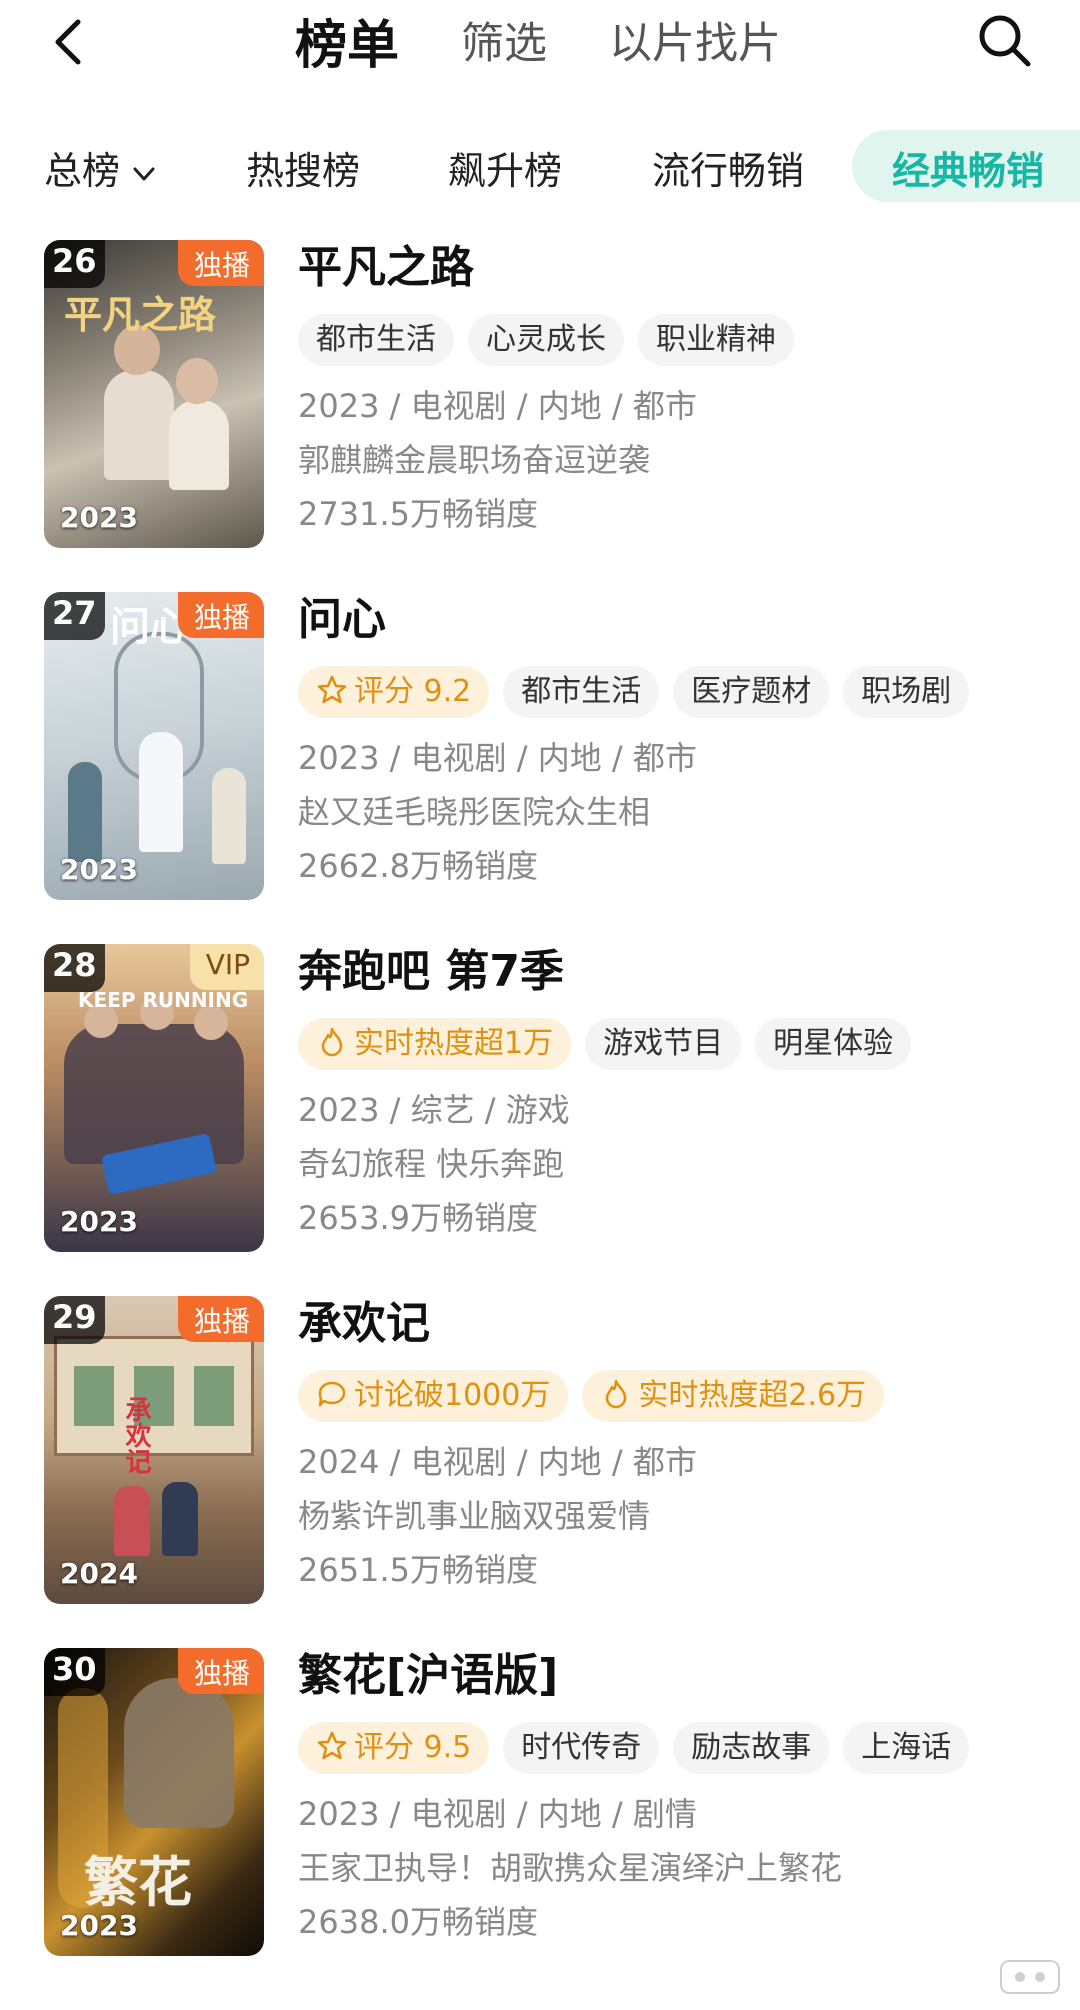 Image resolution: width=1080 pixels, height=2010 pixels. Describe the element at coordinates (454, 1043) in the screenshot. I see `heat-label: 实时热度超1万` at that location.